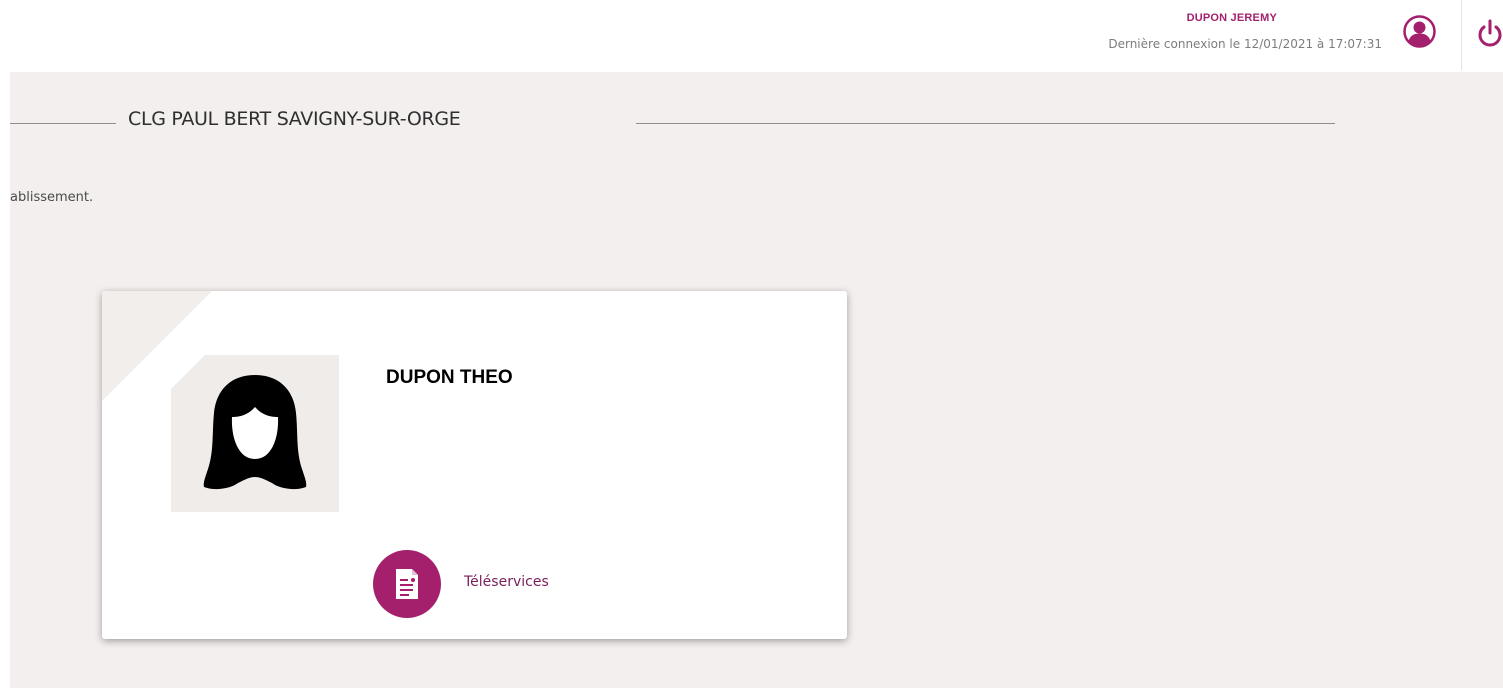 The height and width of the screenshot is (688, 1503). What do you see at coordinates (449, 377) in the screenshot?
I see `student-name: DUPON THEO` at bounding box center [449, 377].